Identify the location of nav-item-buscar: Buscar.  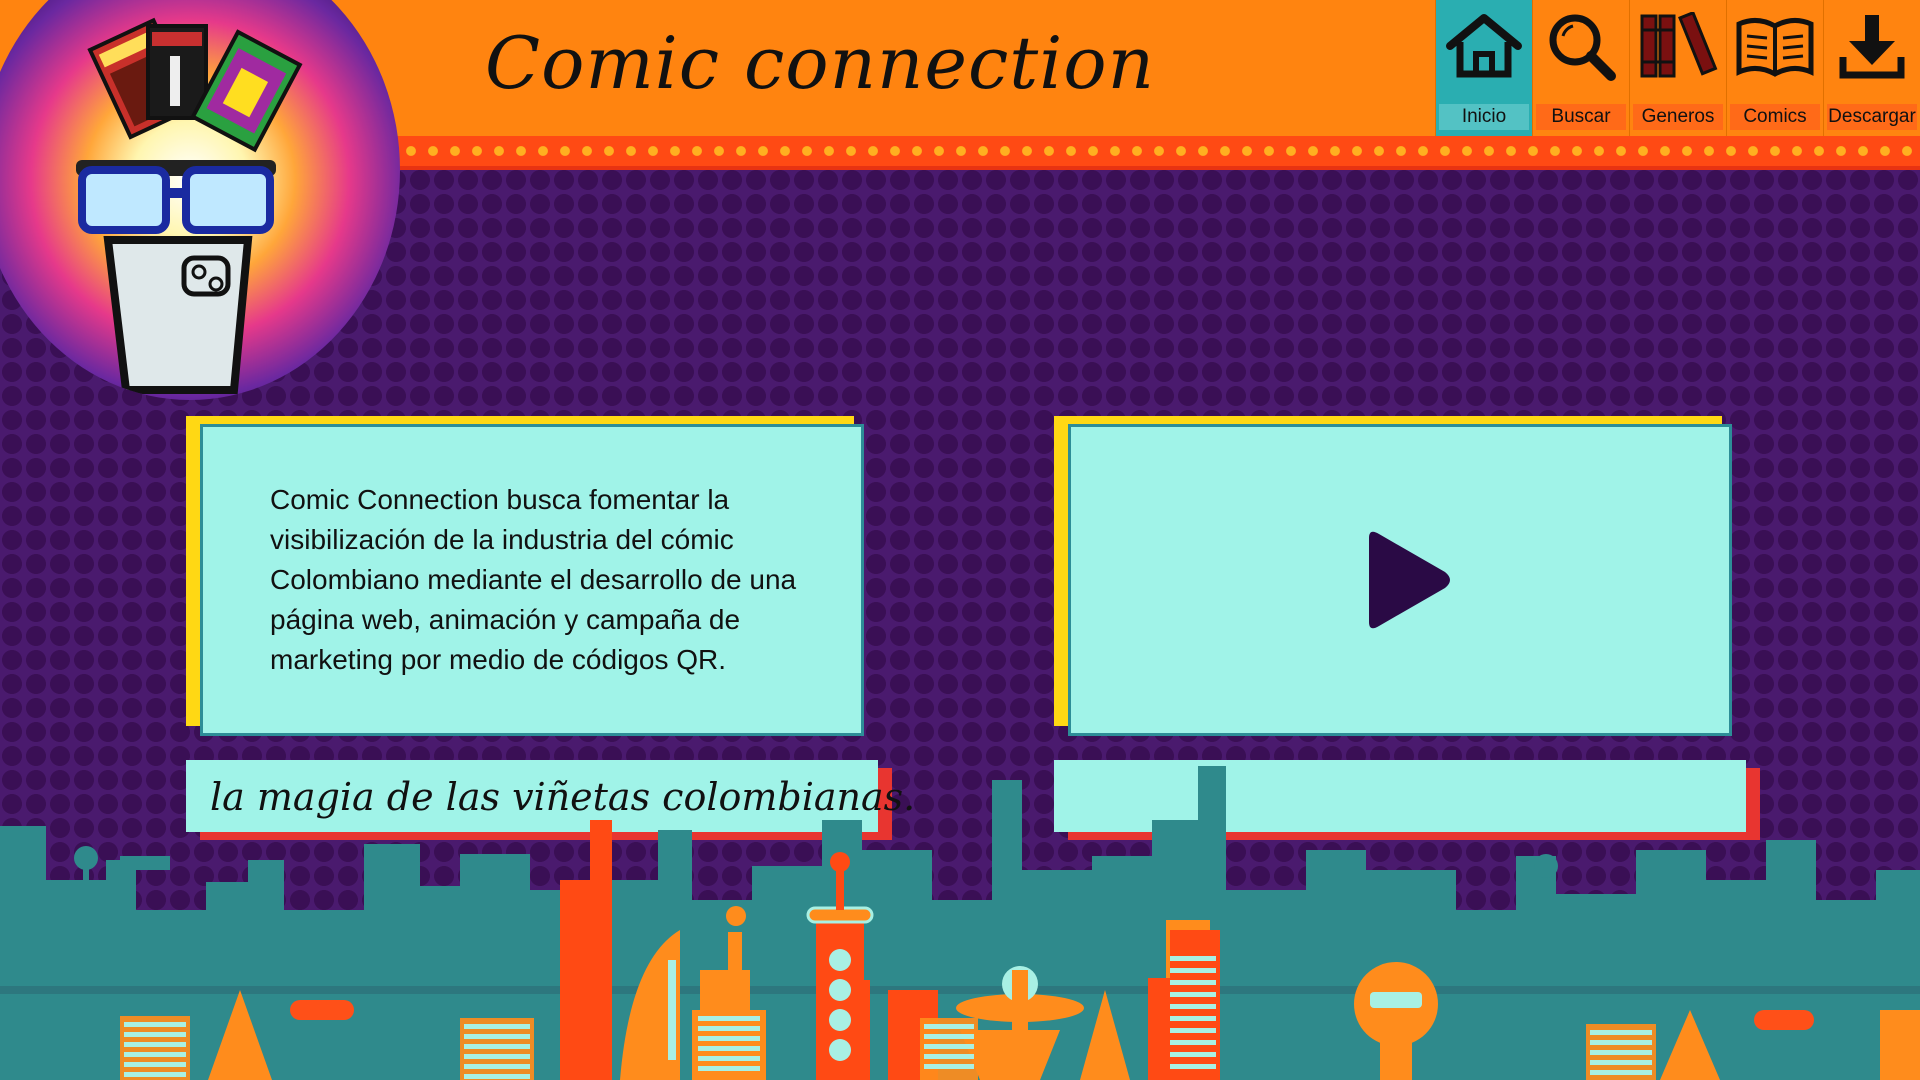
(1580, 68).